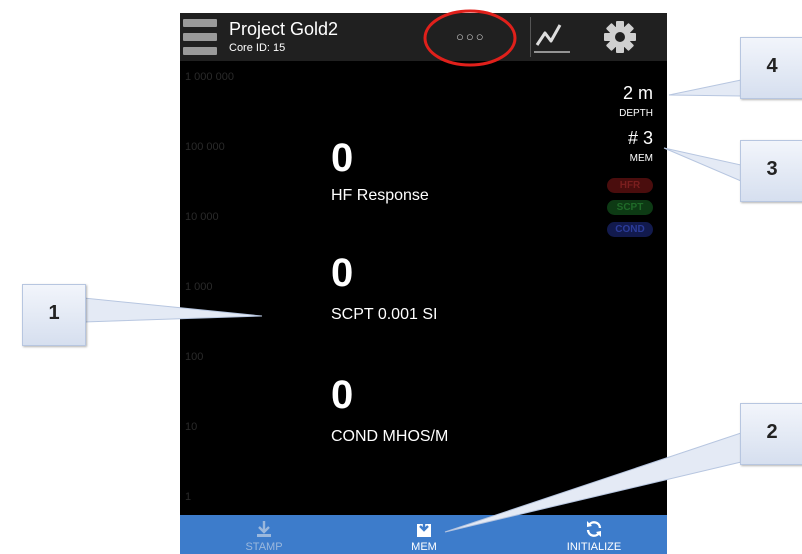 The image size is (802, 554). I want to click on callout-3: 3, so click(771, 171).